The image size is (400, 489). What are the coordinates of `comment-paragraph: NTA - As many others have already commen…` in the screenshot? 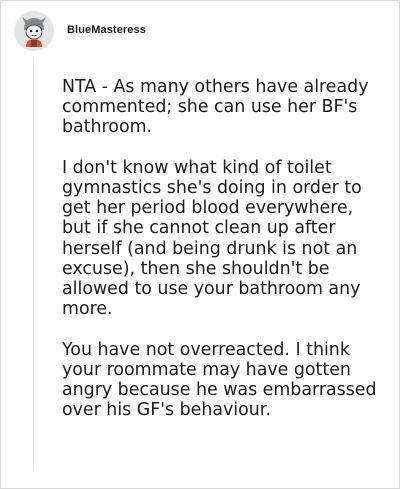 It's located at (215, 107).